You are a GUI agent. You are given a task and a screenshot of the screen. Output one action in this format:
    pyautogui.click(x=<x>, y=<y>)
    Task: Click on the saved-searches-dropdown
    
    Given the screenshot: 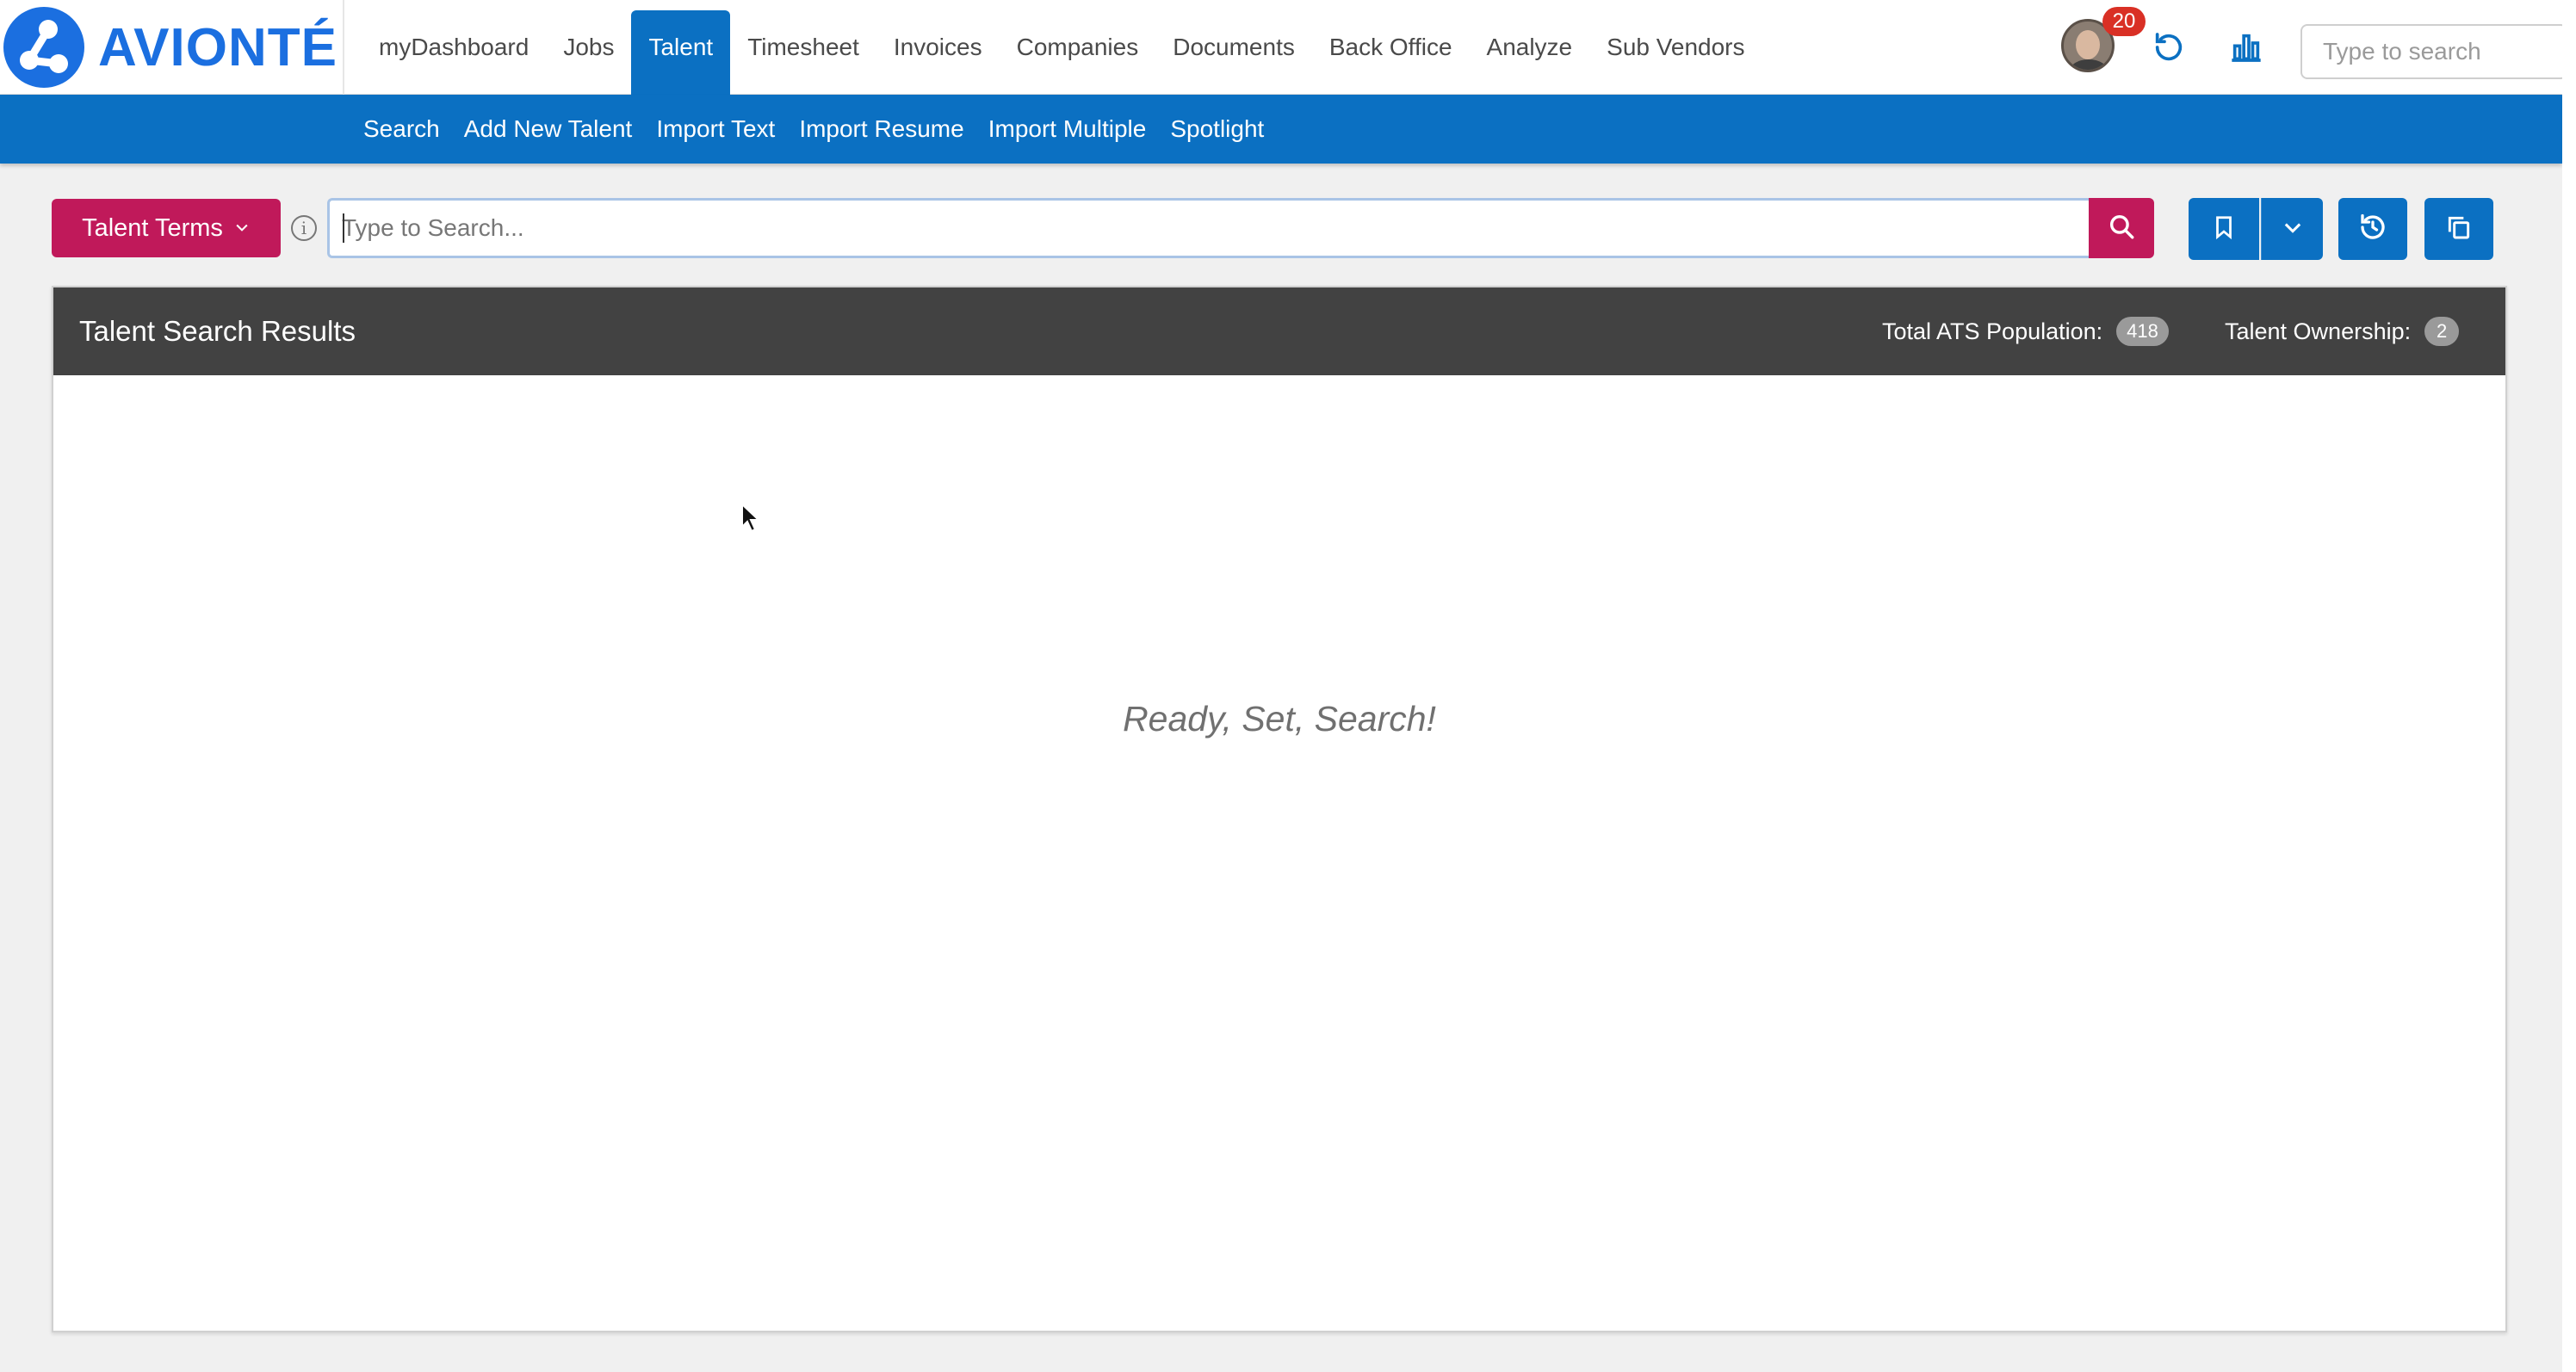 What is the action you would take?
    pyautogui.click(x=2292, y=229)
    